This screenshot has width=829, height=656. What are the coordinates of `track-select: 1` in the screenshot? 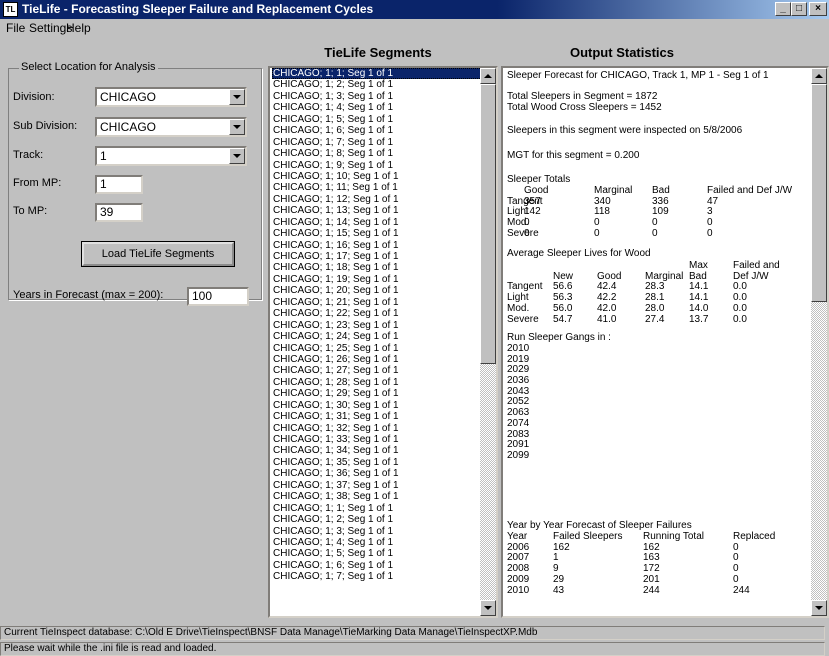 It's located at (171, 156).